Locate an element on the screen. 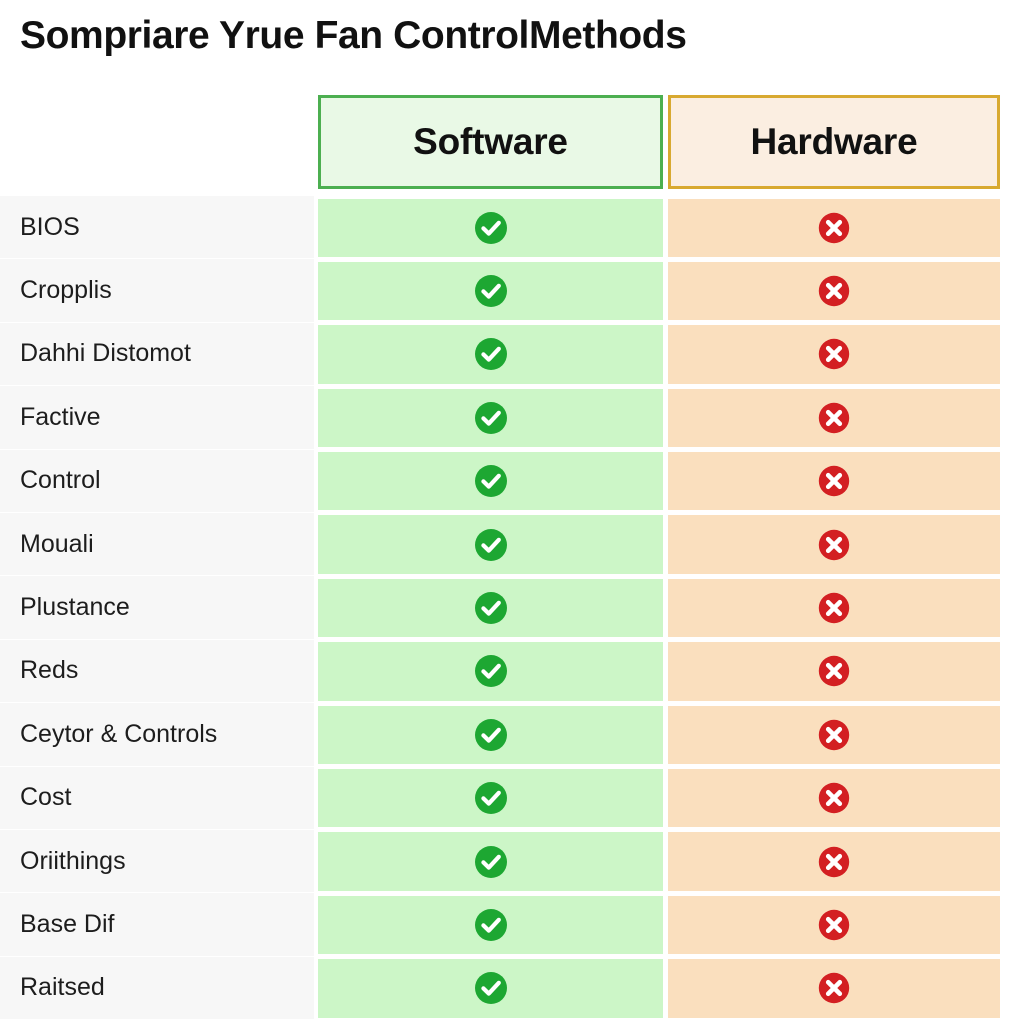 The height and width of the screenshot is (1024, 1024). row-label-cell: Ceytor & Controls is located at coordinates (157, 735).